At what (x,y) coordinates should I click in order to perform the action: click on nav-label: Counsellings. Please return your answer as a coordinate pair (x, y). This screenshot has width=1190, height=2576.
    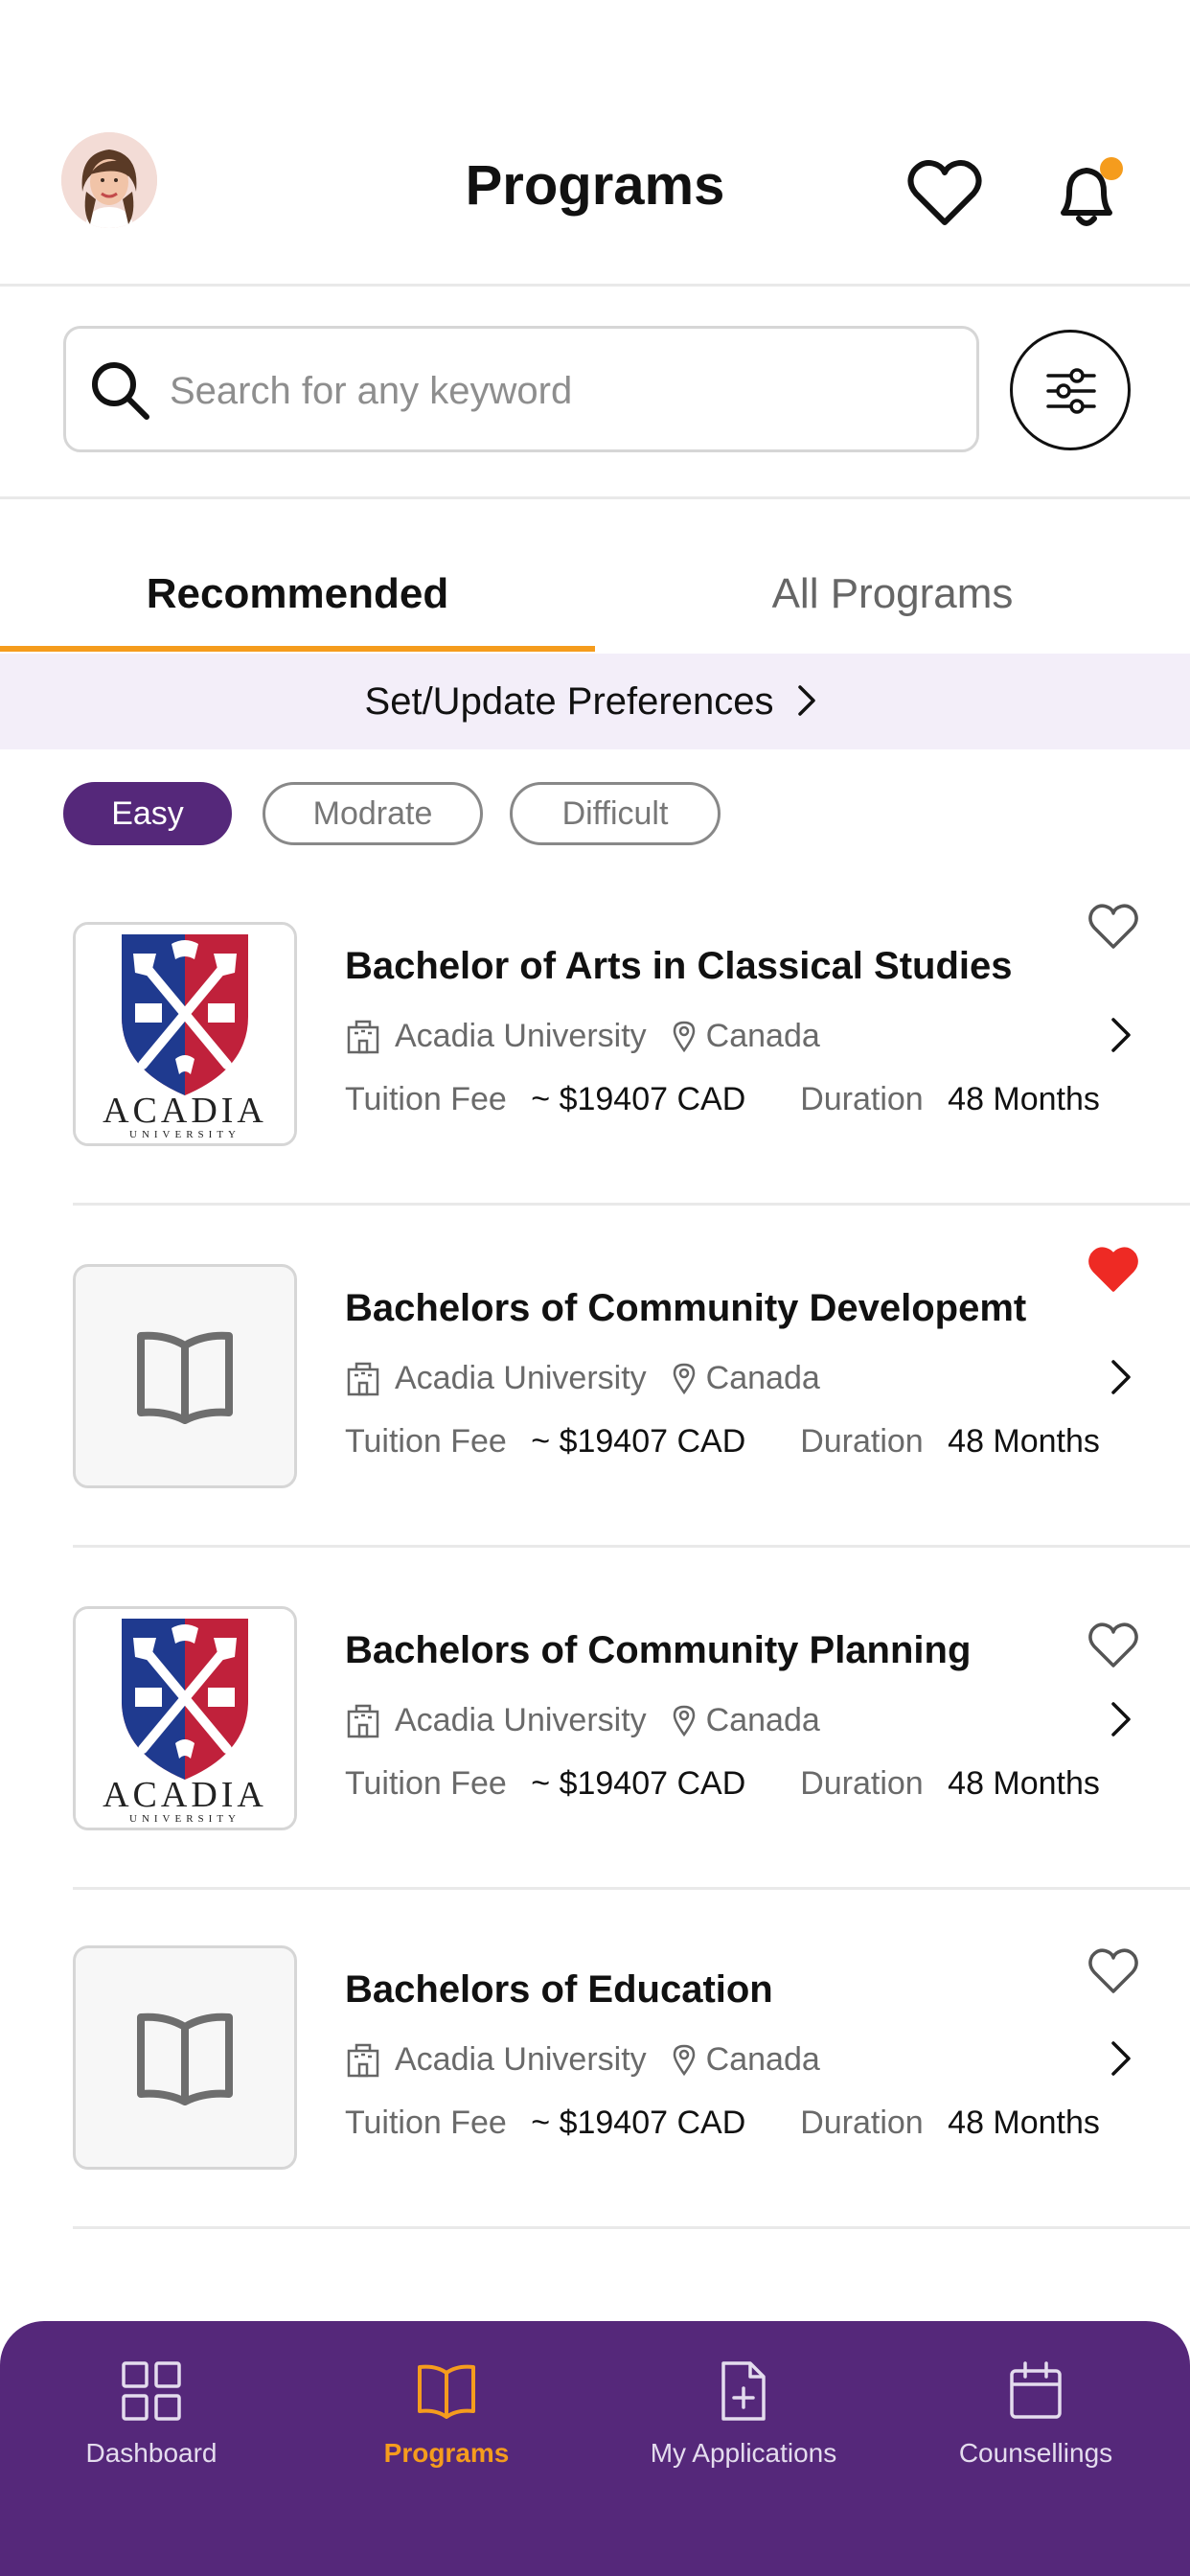
    Looking at the image, I should click on (1036, 2453).